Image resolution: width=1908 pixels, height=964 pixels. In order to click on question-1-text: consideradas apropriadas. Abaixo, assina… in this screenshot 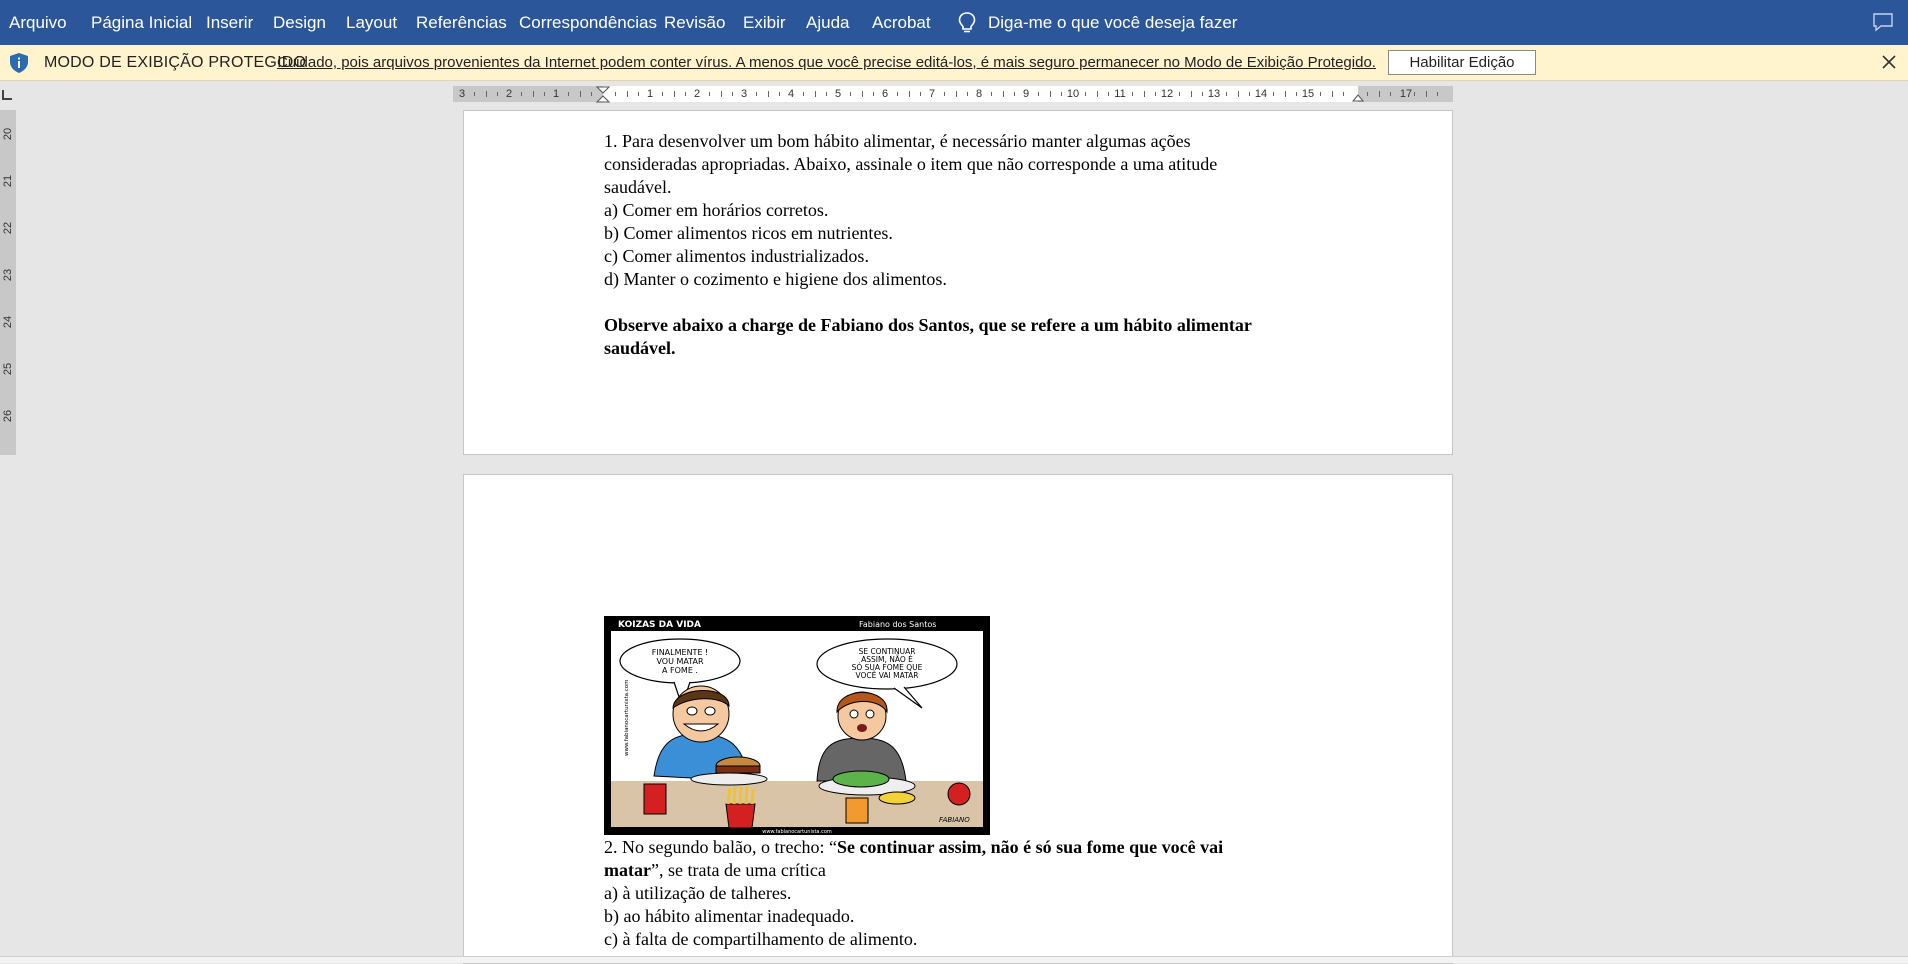, I will do `click(911, 164)`.